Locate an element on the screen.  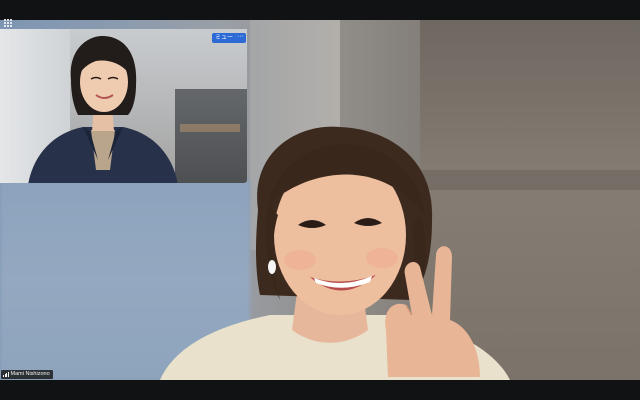
top-bar is located at coordinates (320, 10).